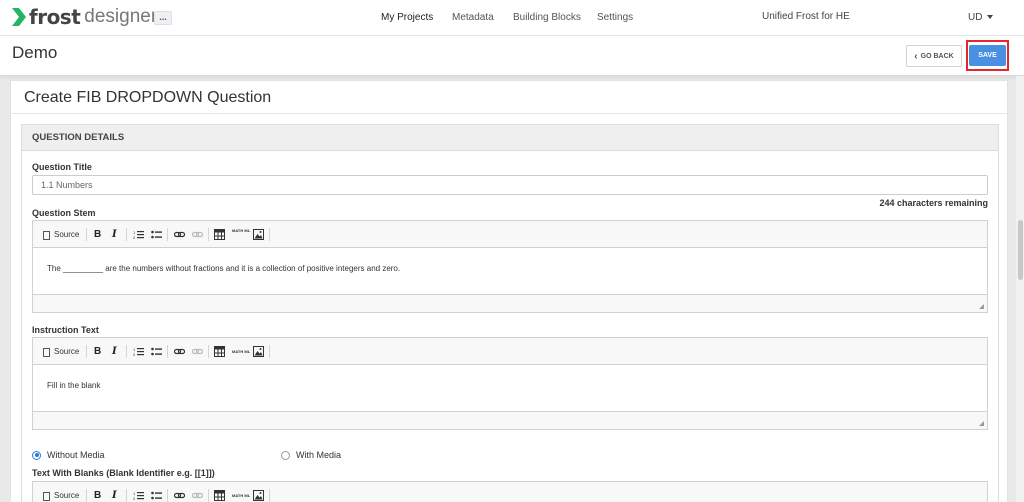  I want to click on frost-logo: frost designer, so click(84, 17).